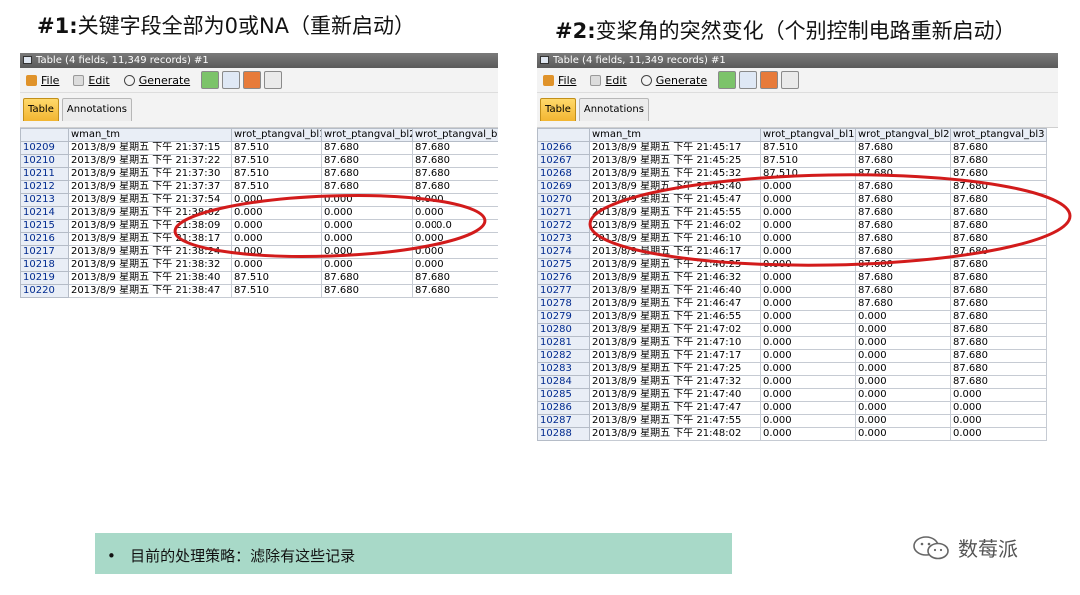 The width and height of the screenshot is (1080, 595). Describe the element at coordinates (675, 161) in the screenshot. I see `table-cell: 2013/8/9 星期五 下午 21:45:25` at that location.